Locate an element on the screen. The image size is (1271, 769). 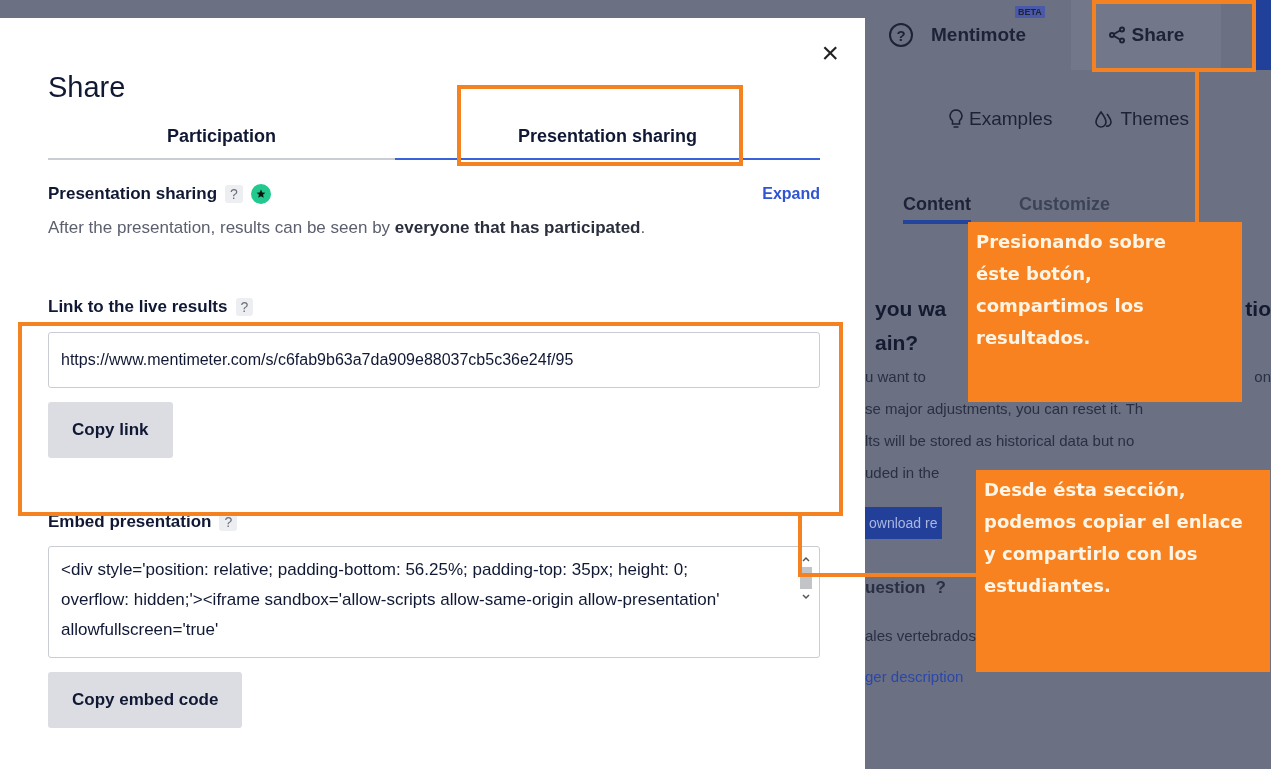
dialog-tab: Participation is located at coordinates (221, 137).